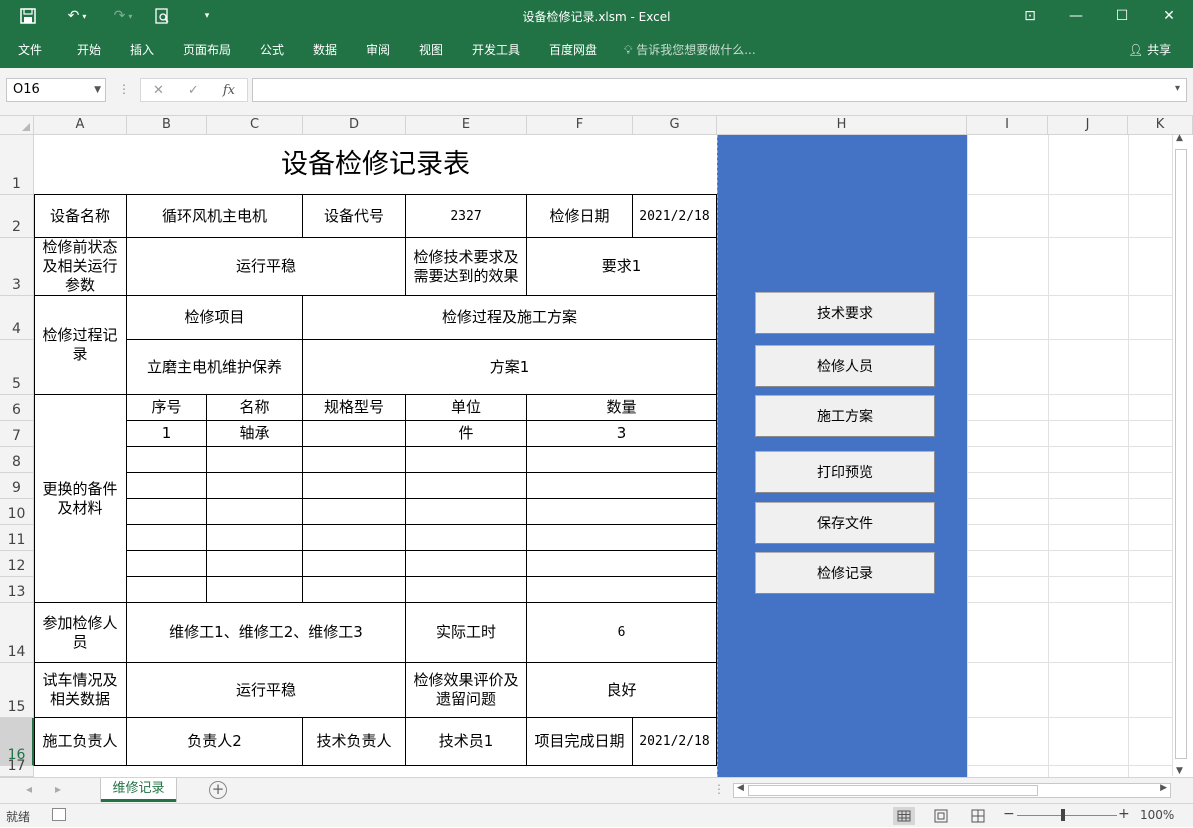 This screenshot has width=1193, height=828. I want to click on column-header: E, so click(466, 125).